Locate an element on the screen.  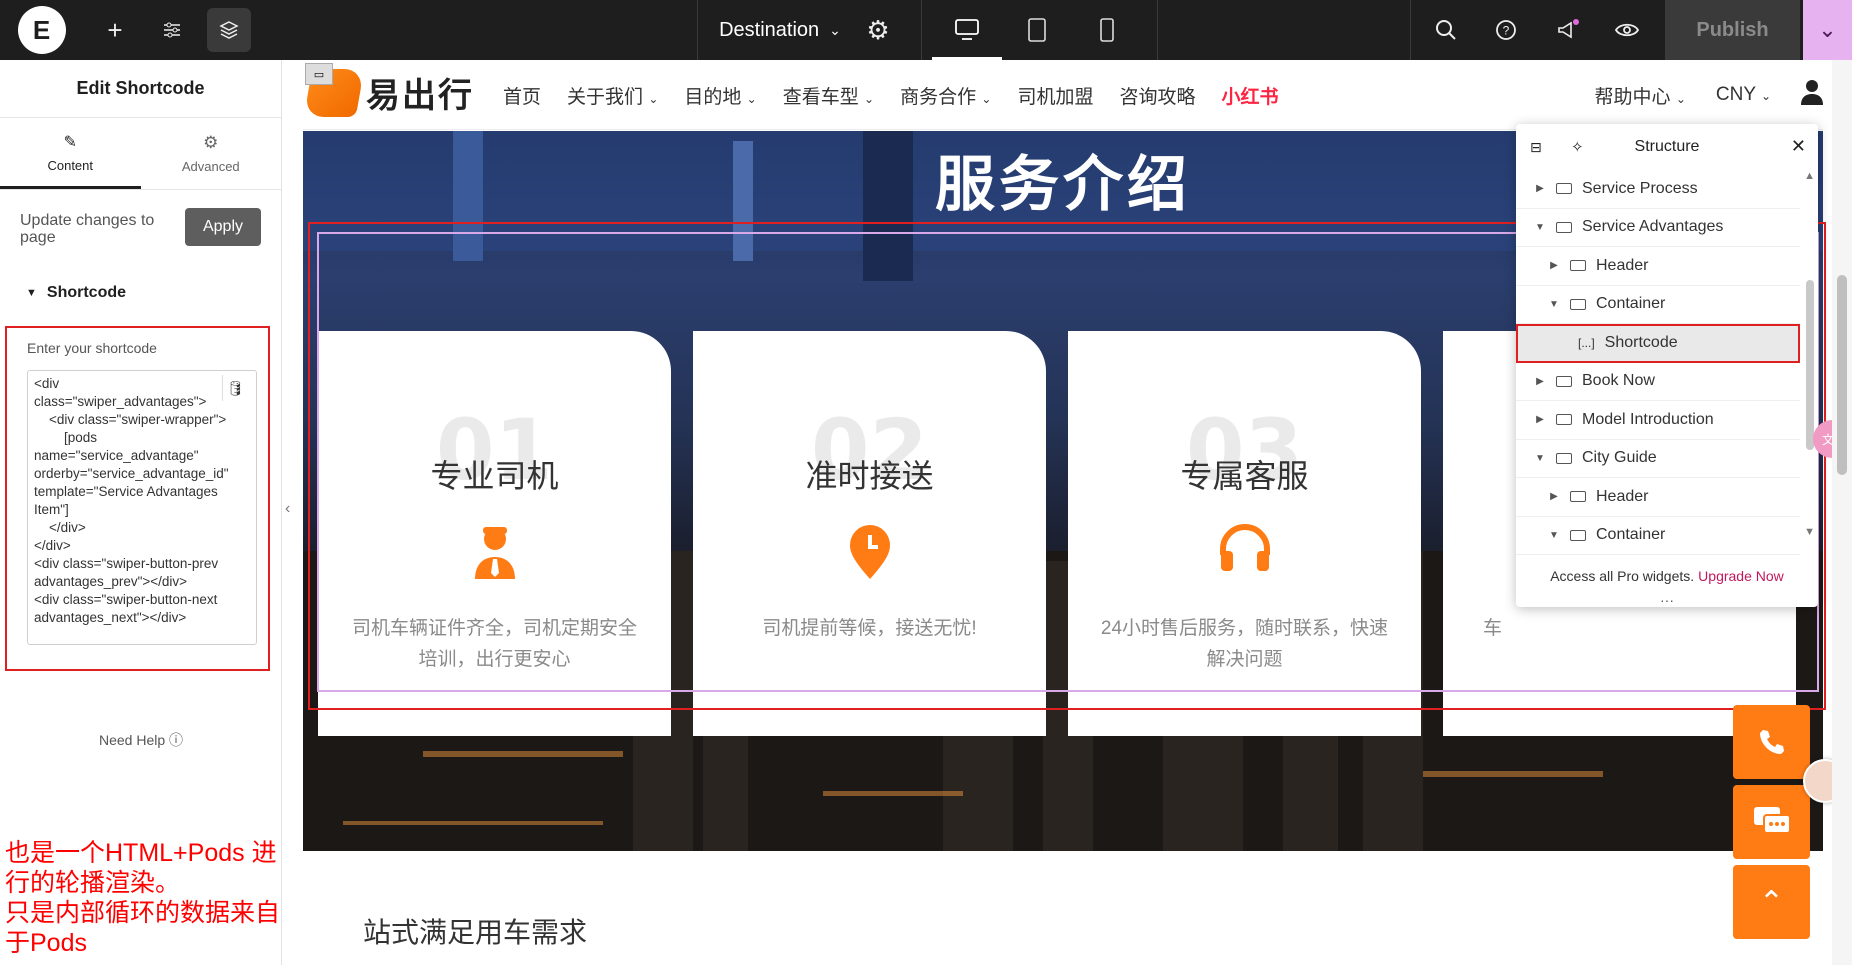
scroll-up-icon: ▲ is located at coordinates (1809, 176).